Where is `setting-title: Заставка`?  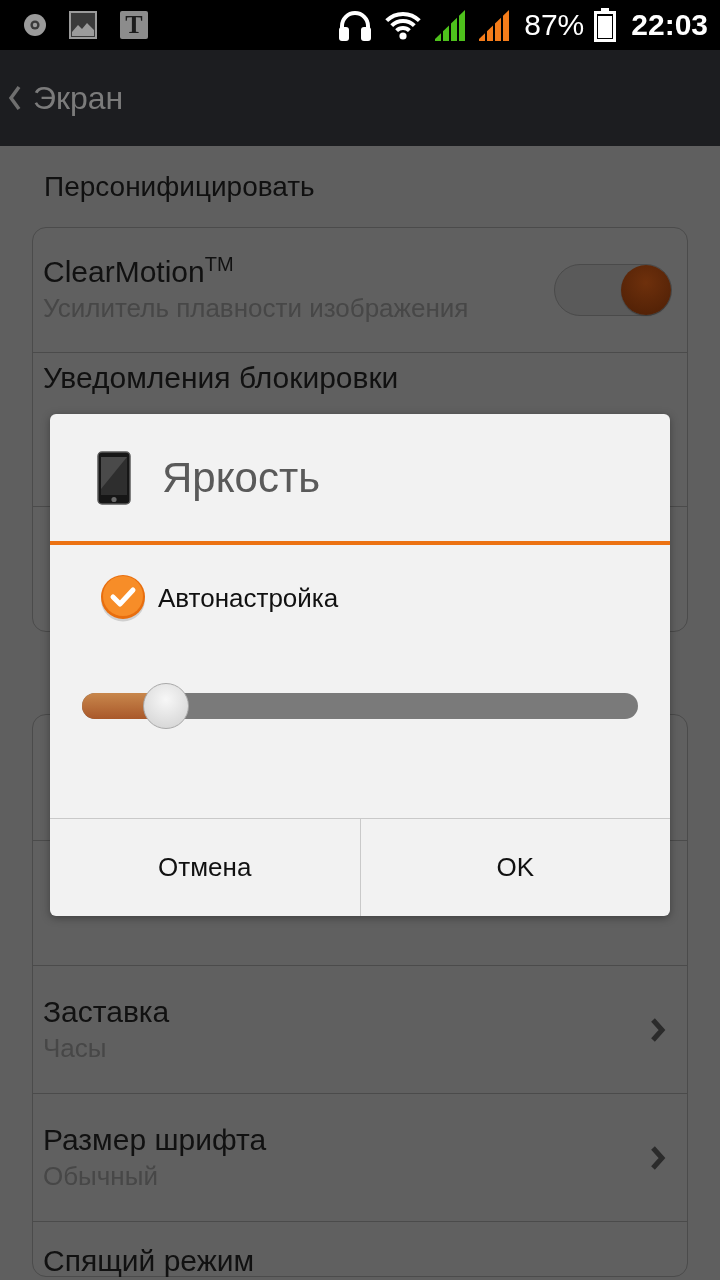
setting-title: Заставка is located at coordinates (106, 1011).